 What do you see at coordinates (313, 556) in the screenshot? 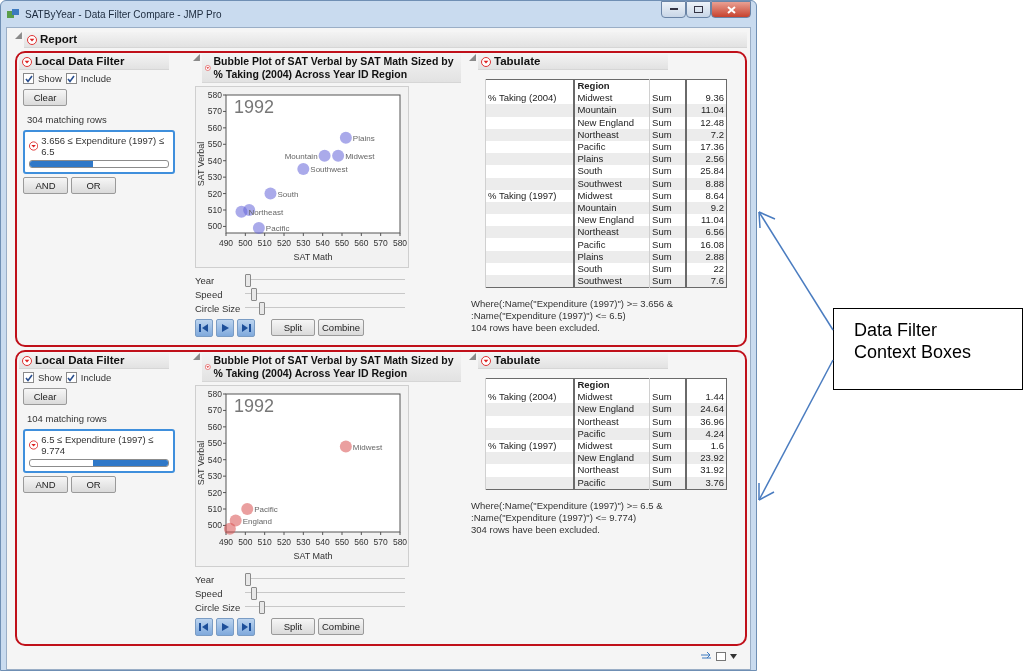
I see `axis-title: SAT Math` at bounding box center [313, 556].